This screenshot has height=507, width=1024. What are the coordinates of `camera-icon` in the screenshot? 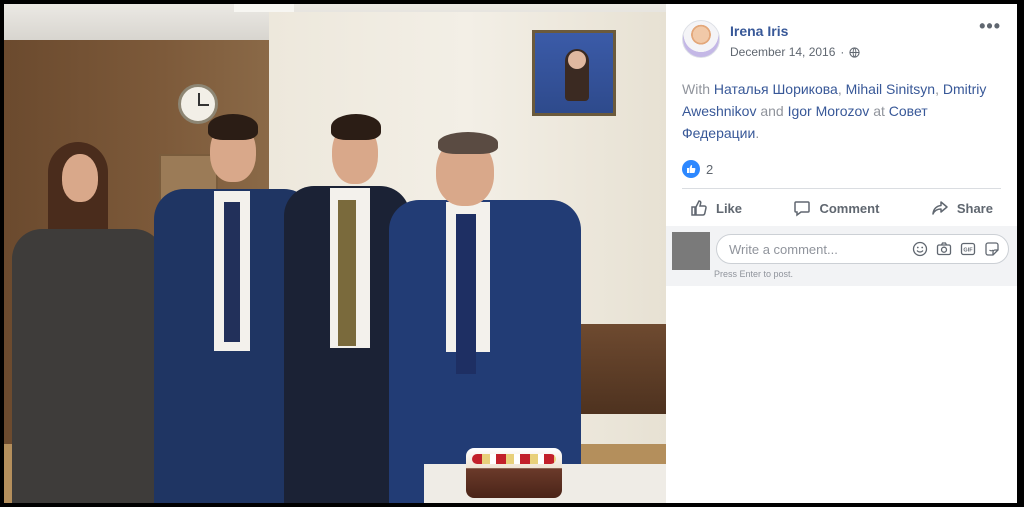 It's located at (944, 249).